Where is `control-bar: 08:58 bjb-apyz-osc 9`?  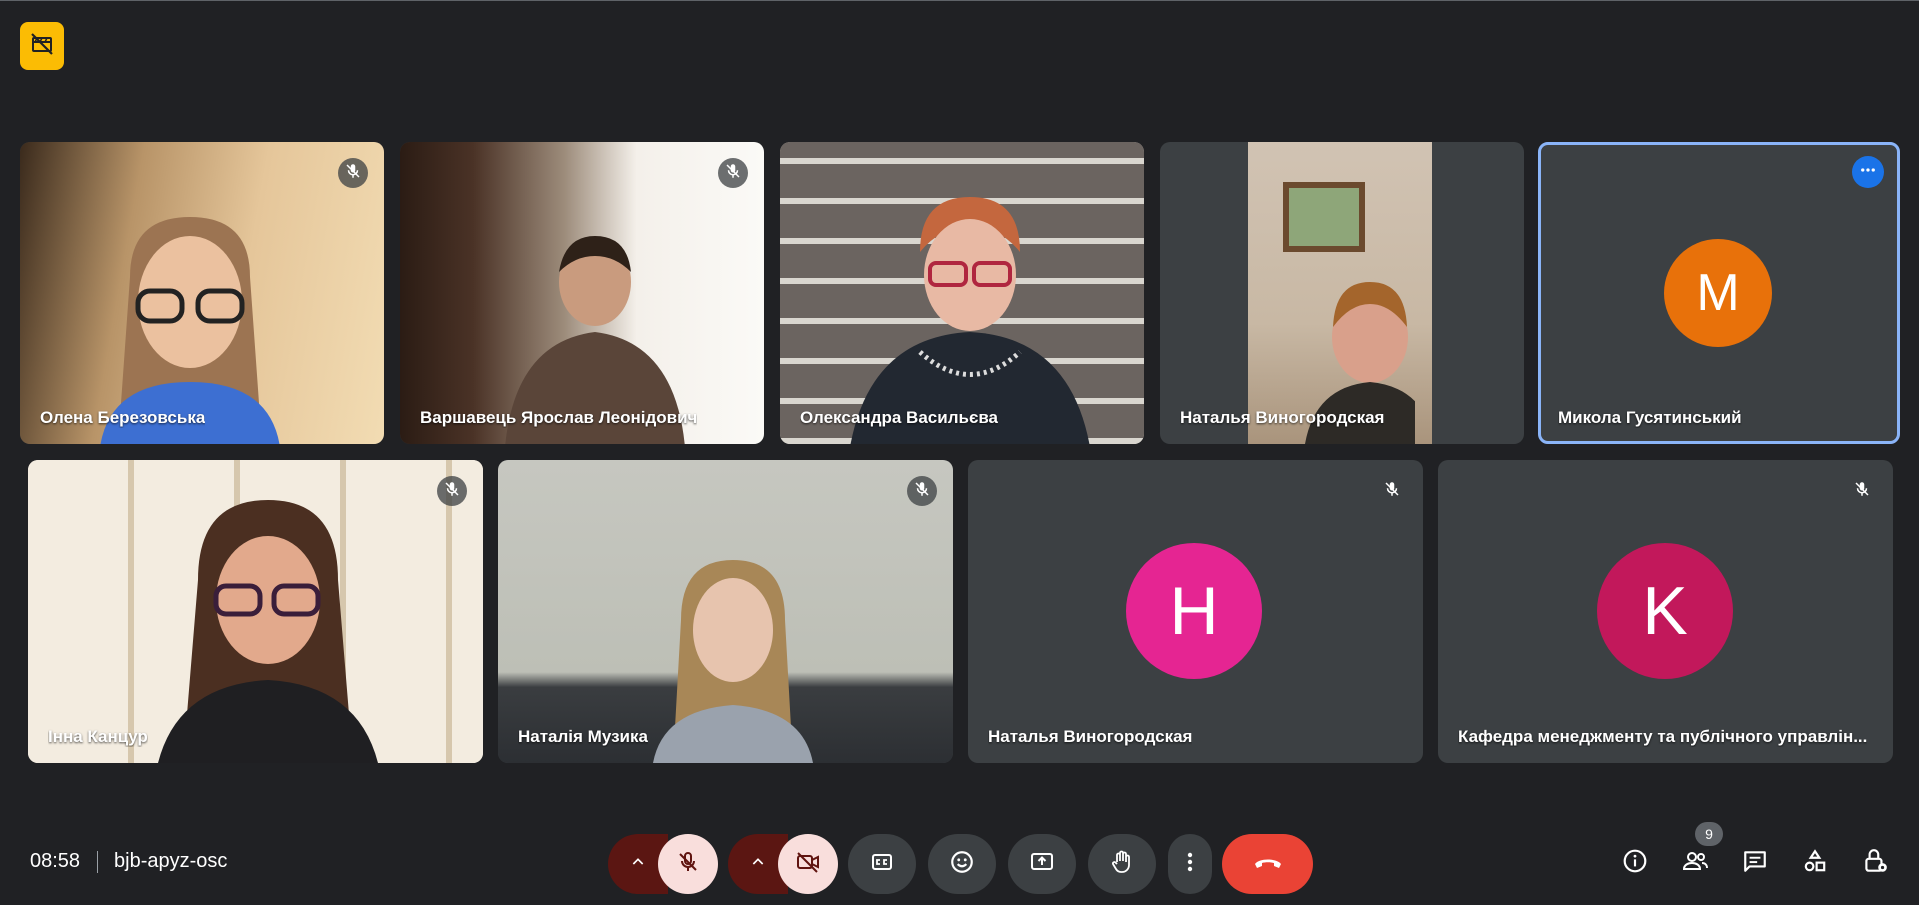
control-bar: 08:58 bjb-apyz-osc 9 is located at coordinates (959, 862).